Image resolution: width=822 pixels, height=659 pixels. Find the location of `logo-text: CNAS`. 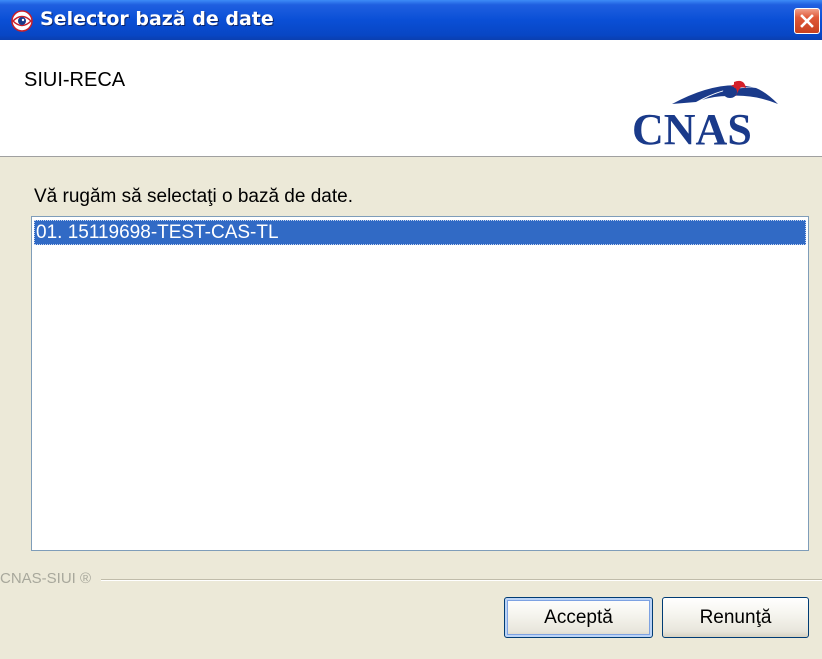

logo-text: CNAS is located at coordinates (692, 127).